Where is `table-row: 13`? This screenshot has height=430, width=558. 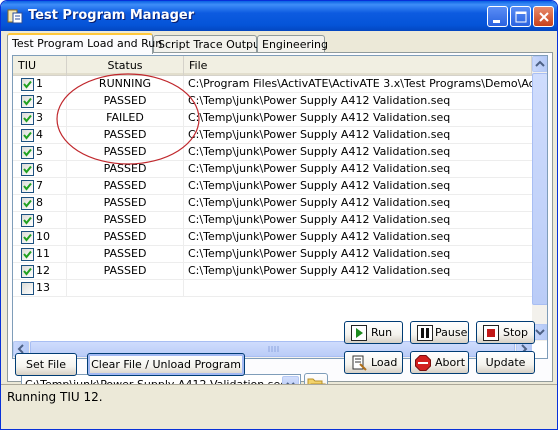
table-row: 13 is located at coordinates (272, 288).